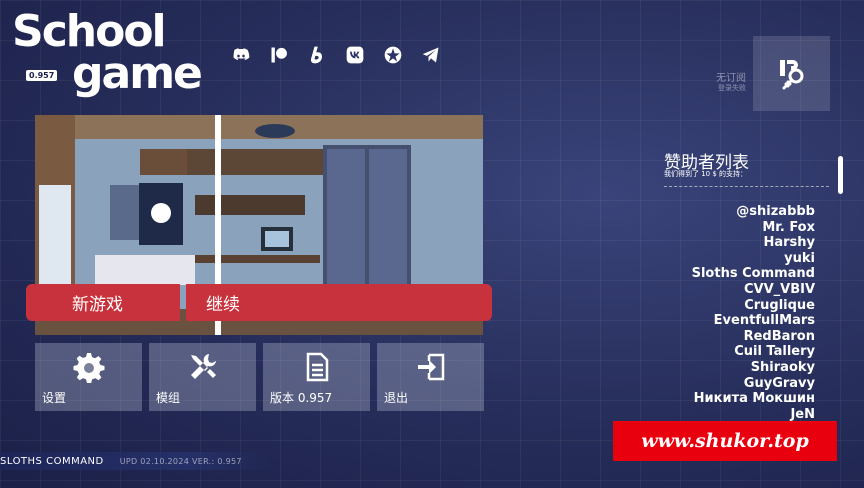  Describe the element at coordinates (168, 398) in the screenshot. I see `mods-label: 模组` at that location.